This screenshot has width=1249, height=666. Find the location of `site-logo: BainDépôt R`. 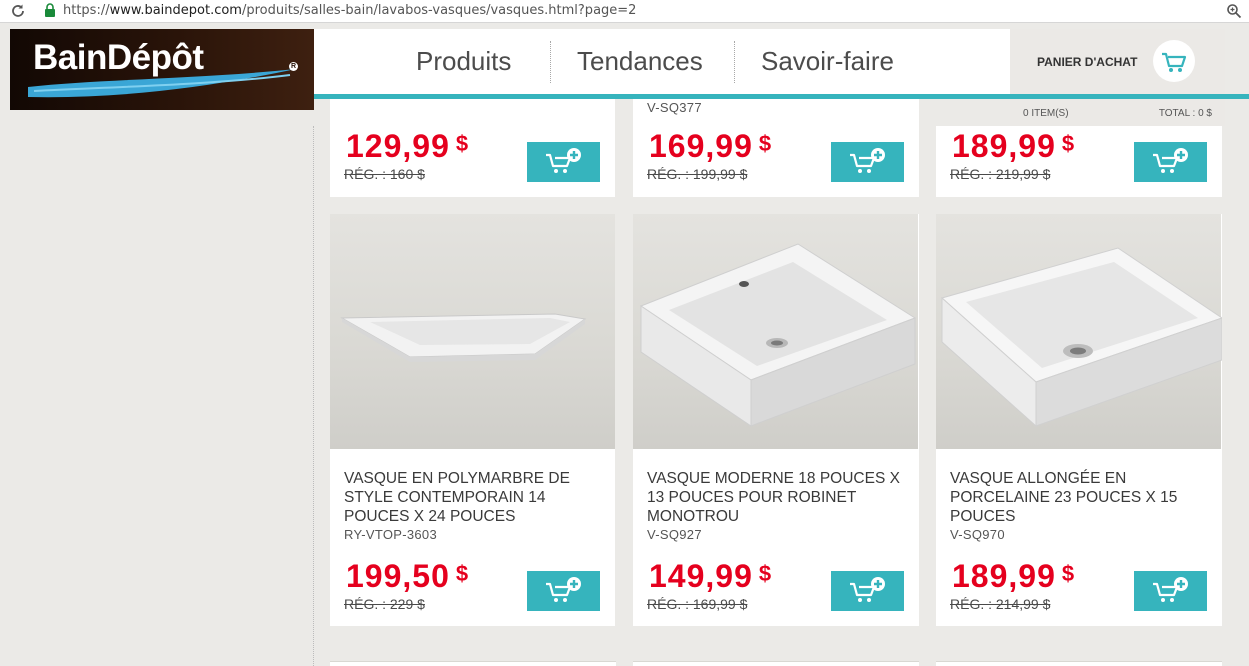

site-logo: BainDépôt R is located at coordinates (162, 69).